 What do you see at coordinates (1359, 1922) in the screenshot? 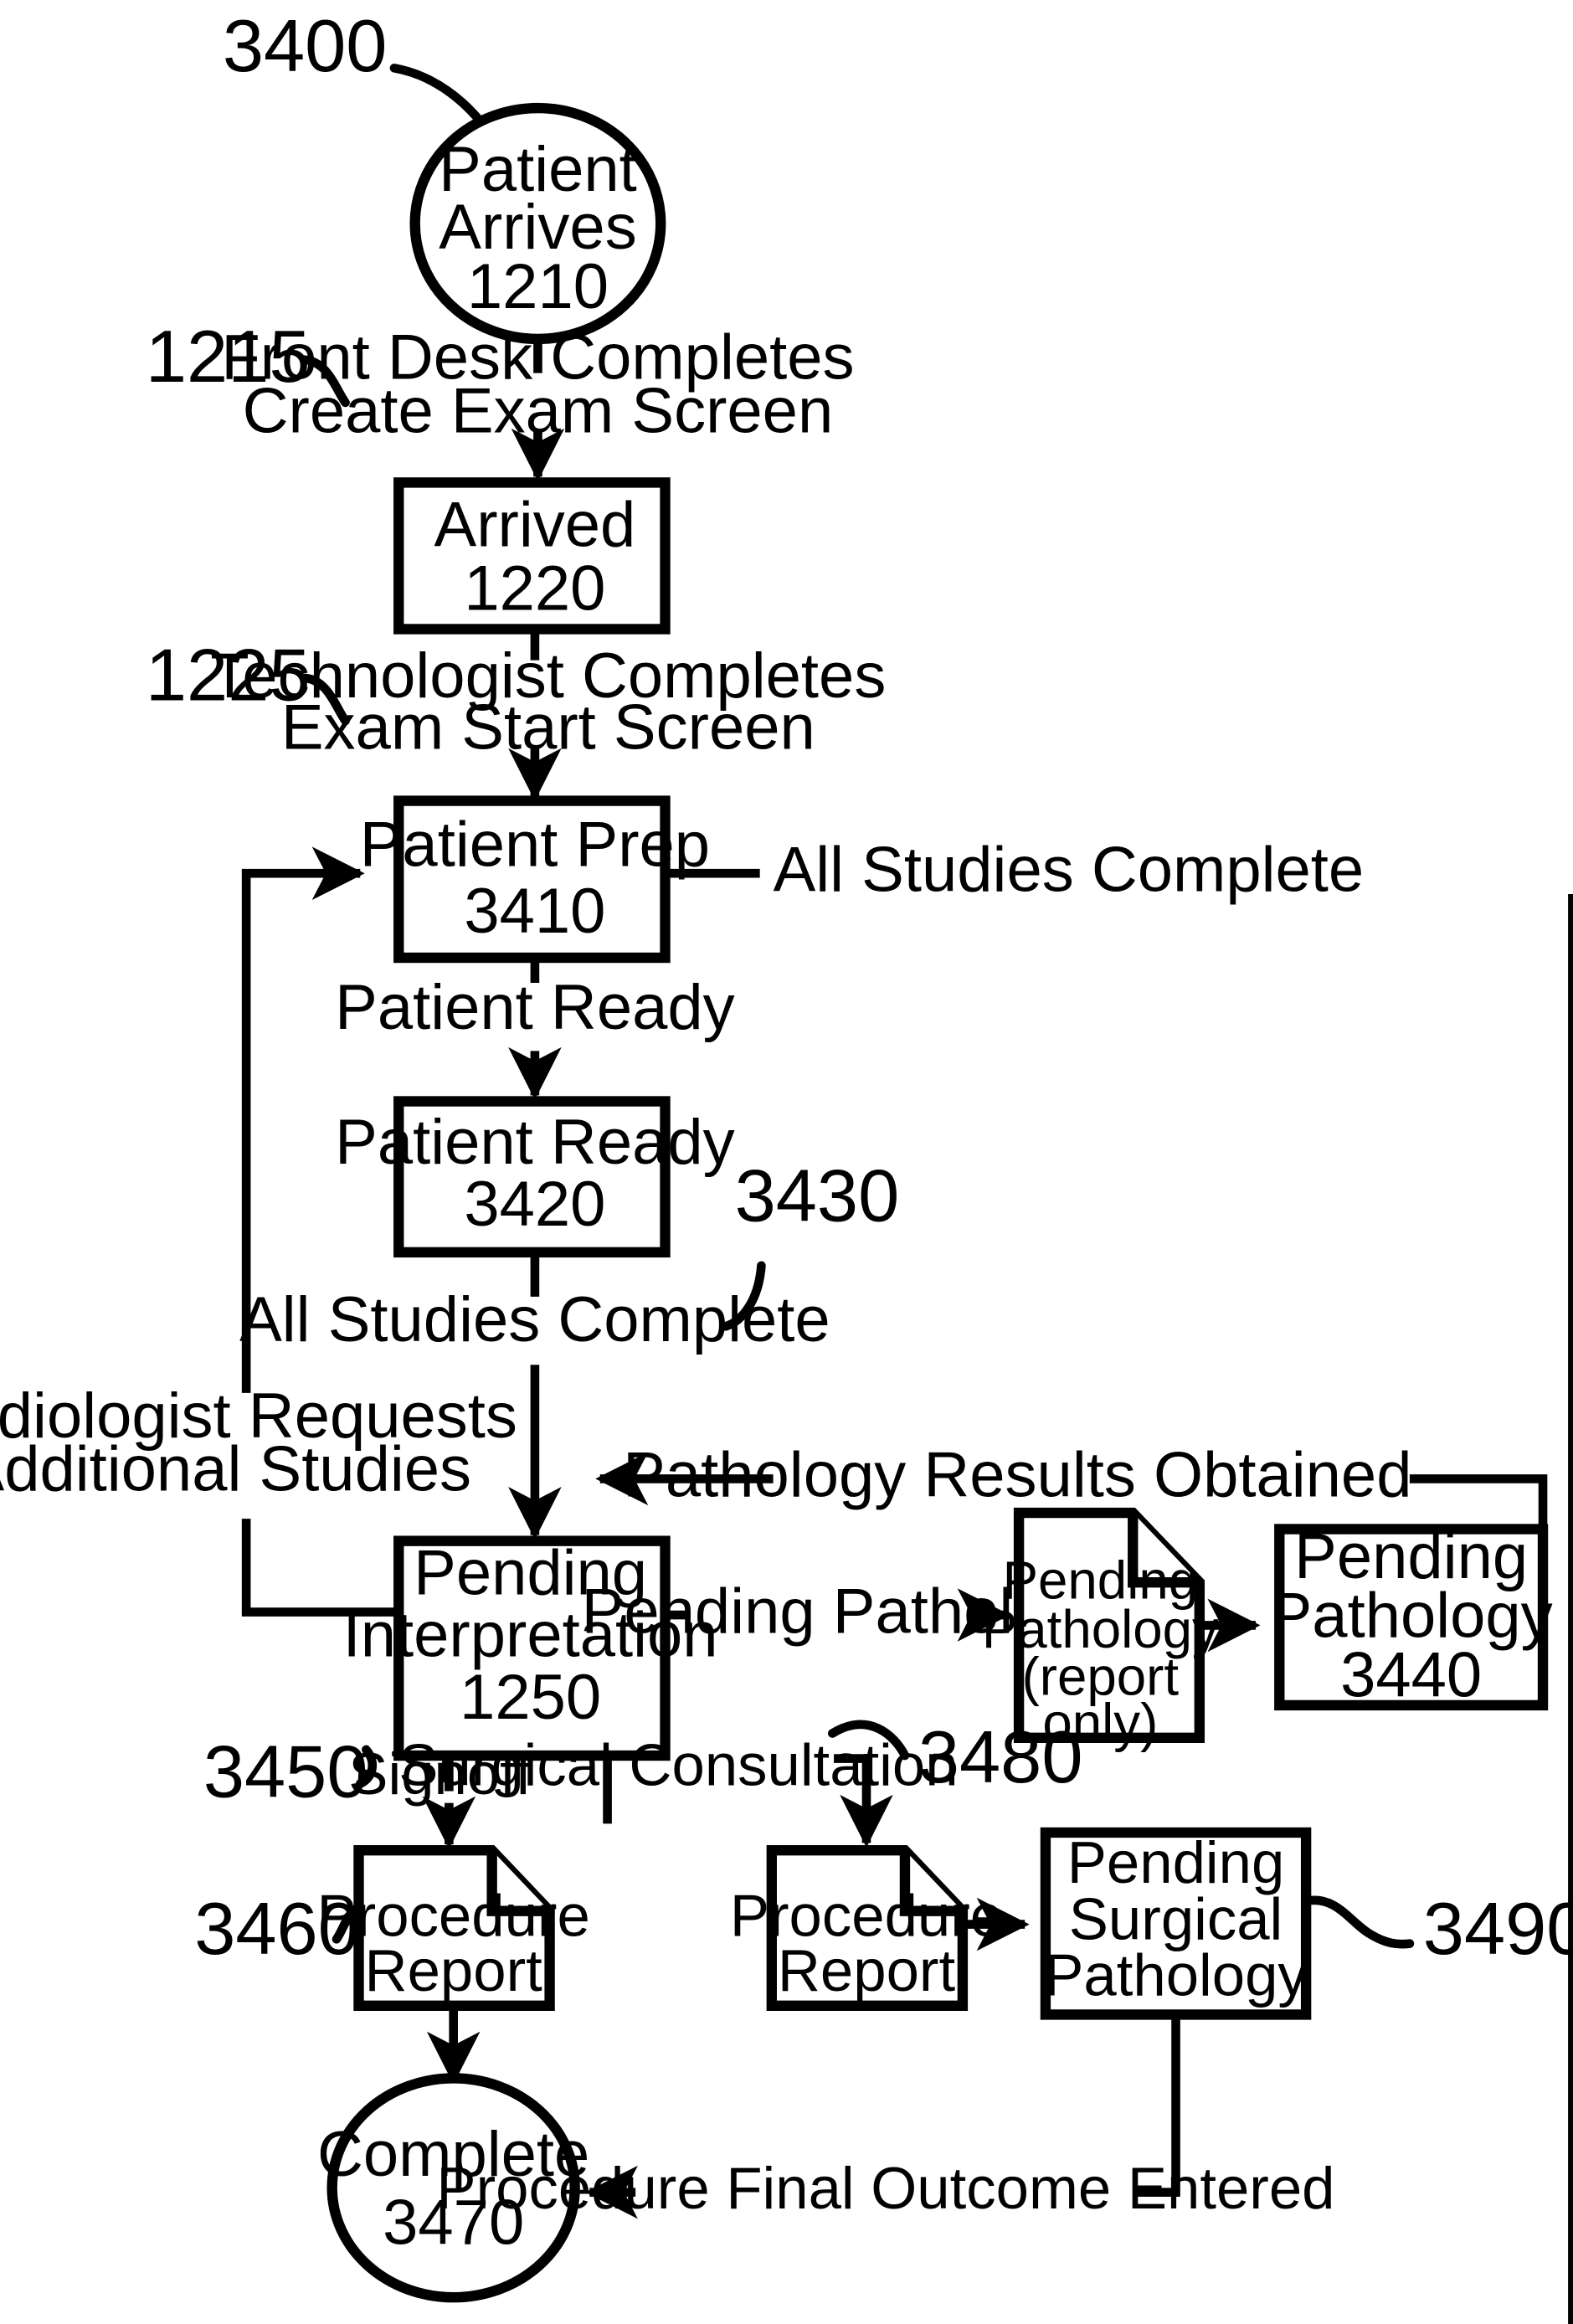
I see `node-3490-leader` at bounding box center [1359, 1922].